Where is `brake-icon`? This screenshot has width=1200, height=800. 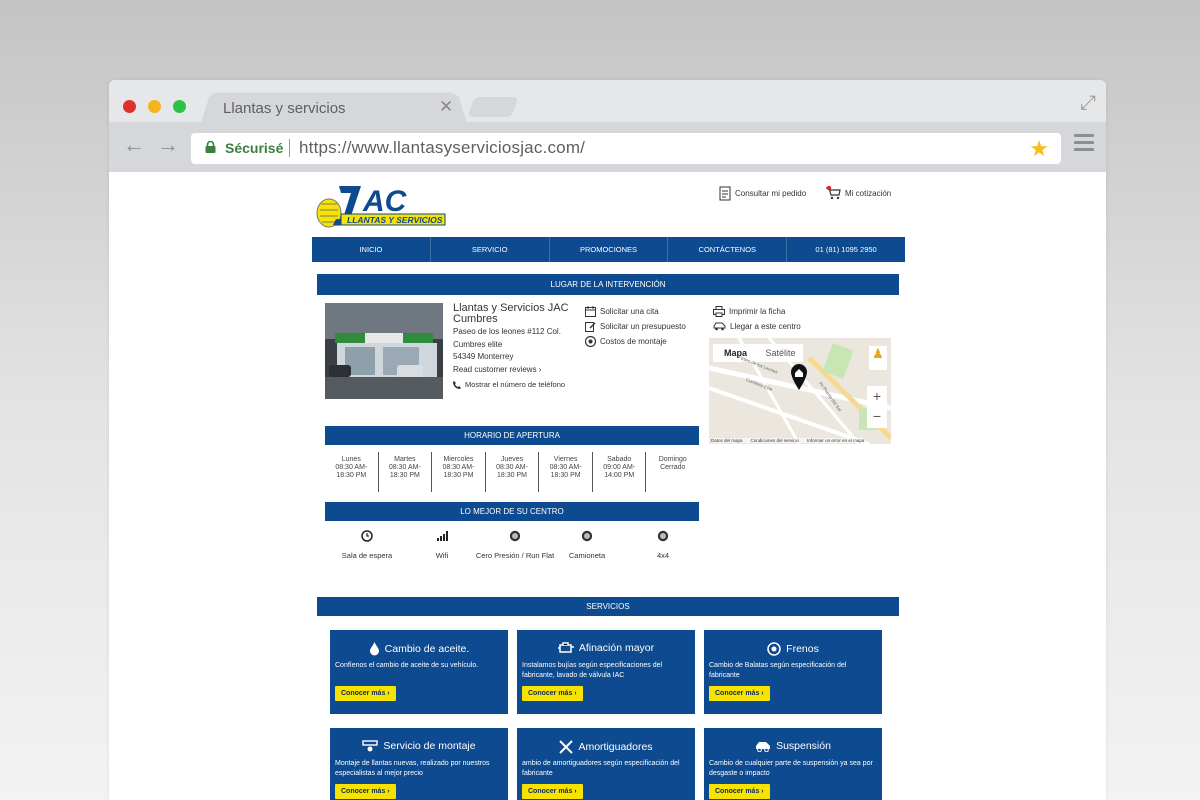 brake-icon is located at coordinates (774, 649).